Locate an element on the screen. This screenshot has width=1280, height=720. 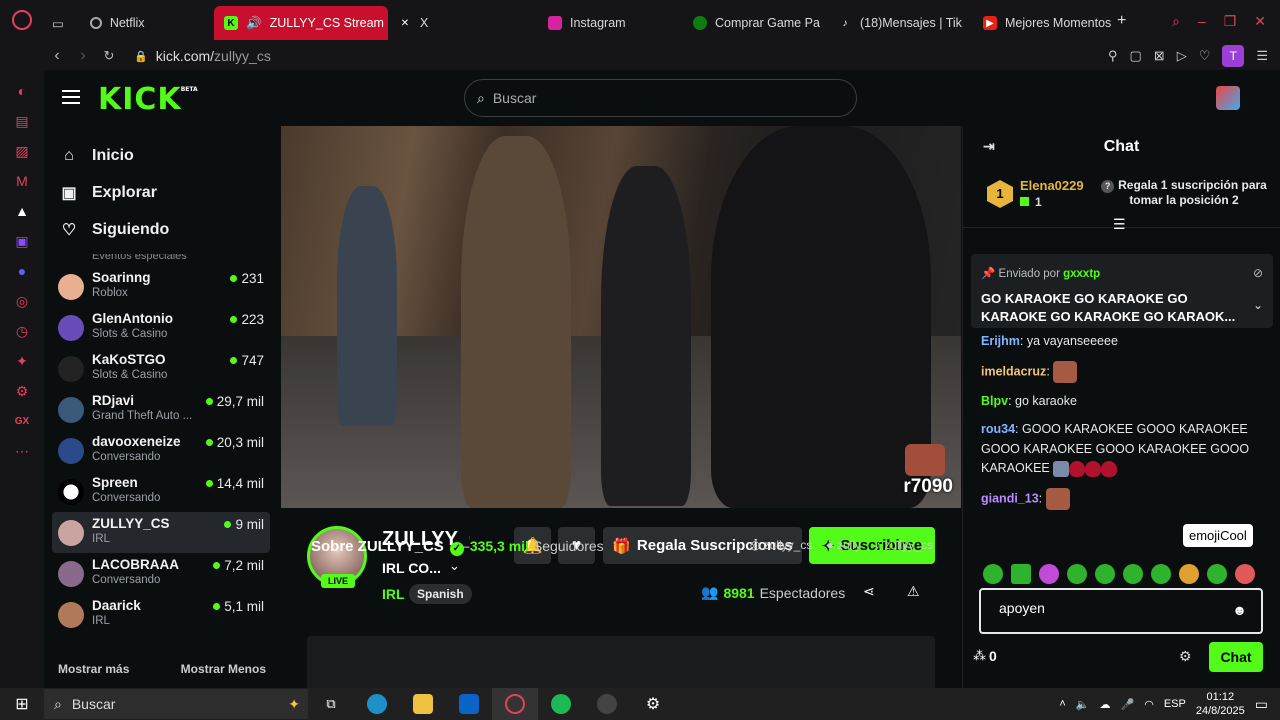
spotify-icon is located at coordinates (561, 704).